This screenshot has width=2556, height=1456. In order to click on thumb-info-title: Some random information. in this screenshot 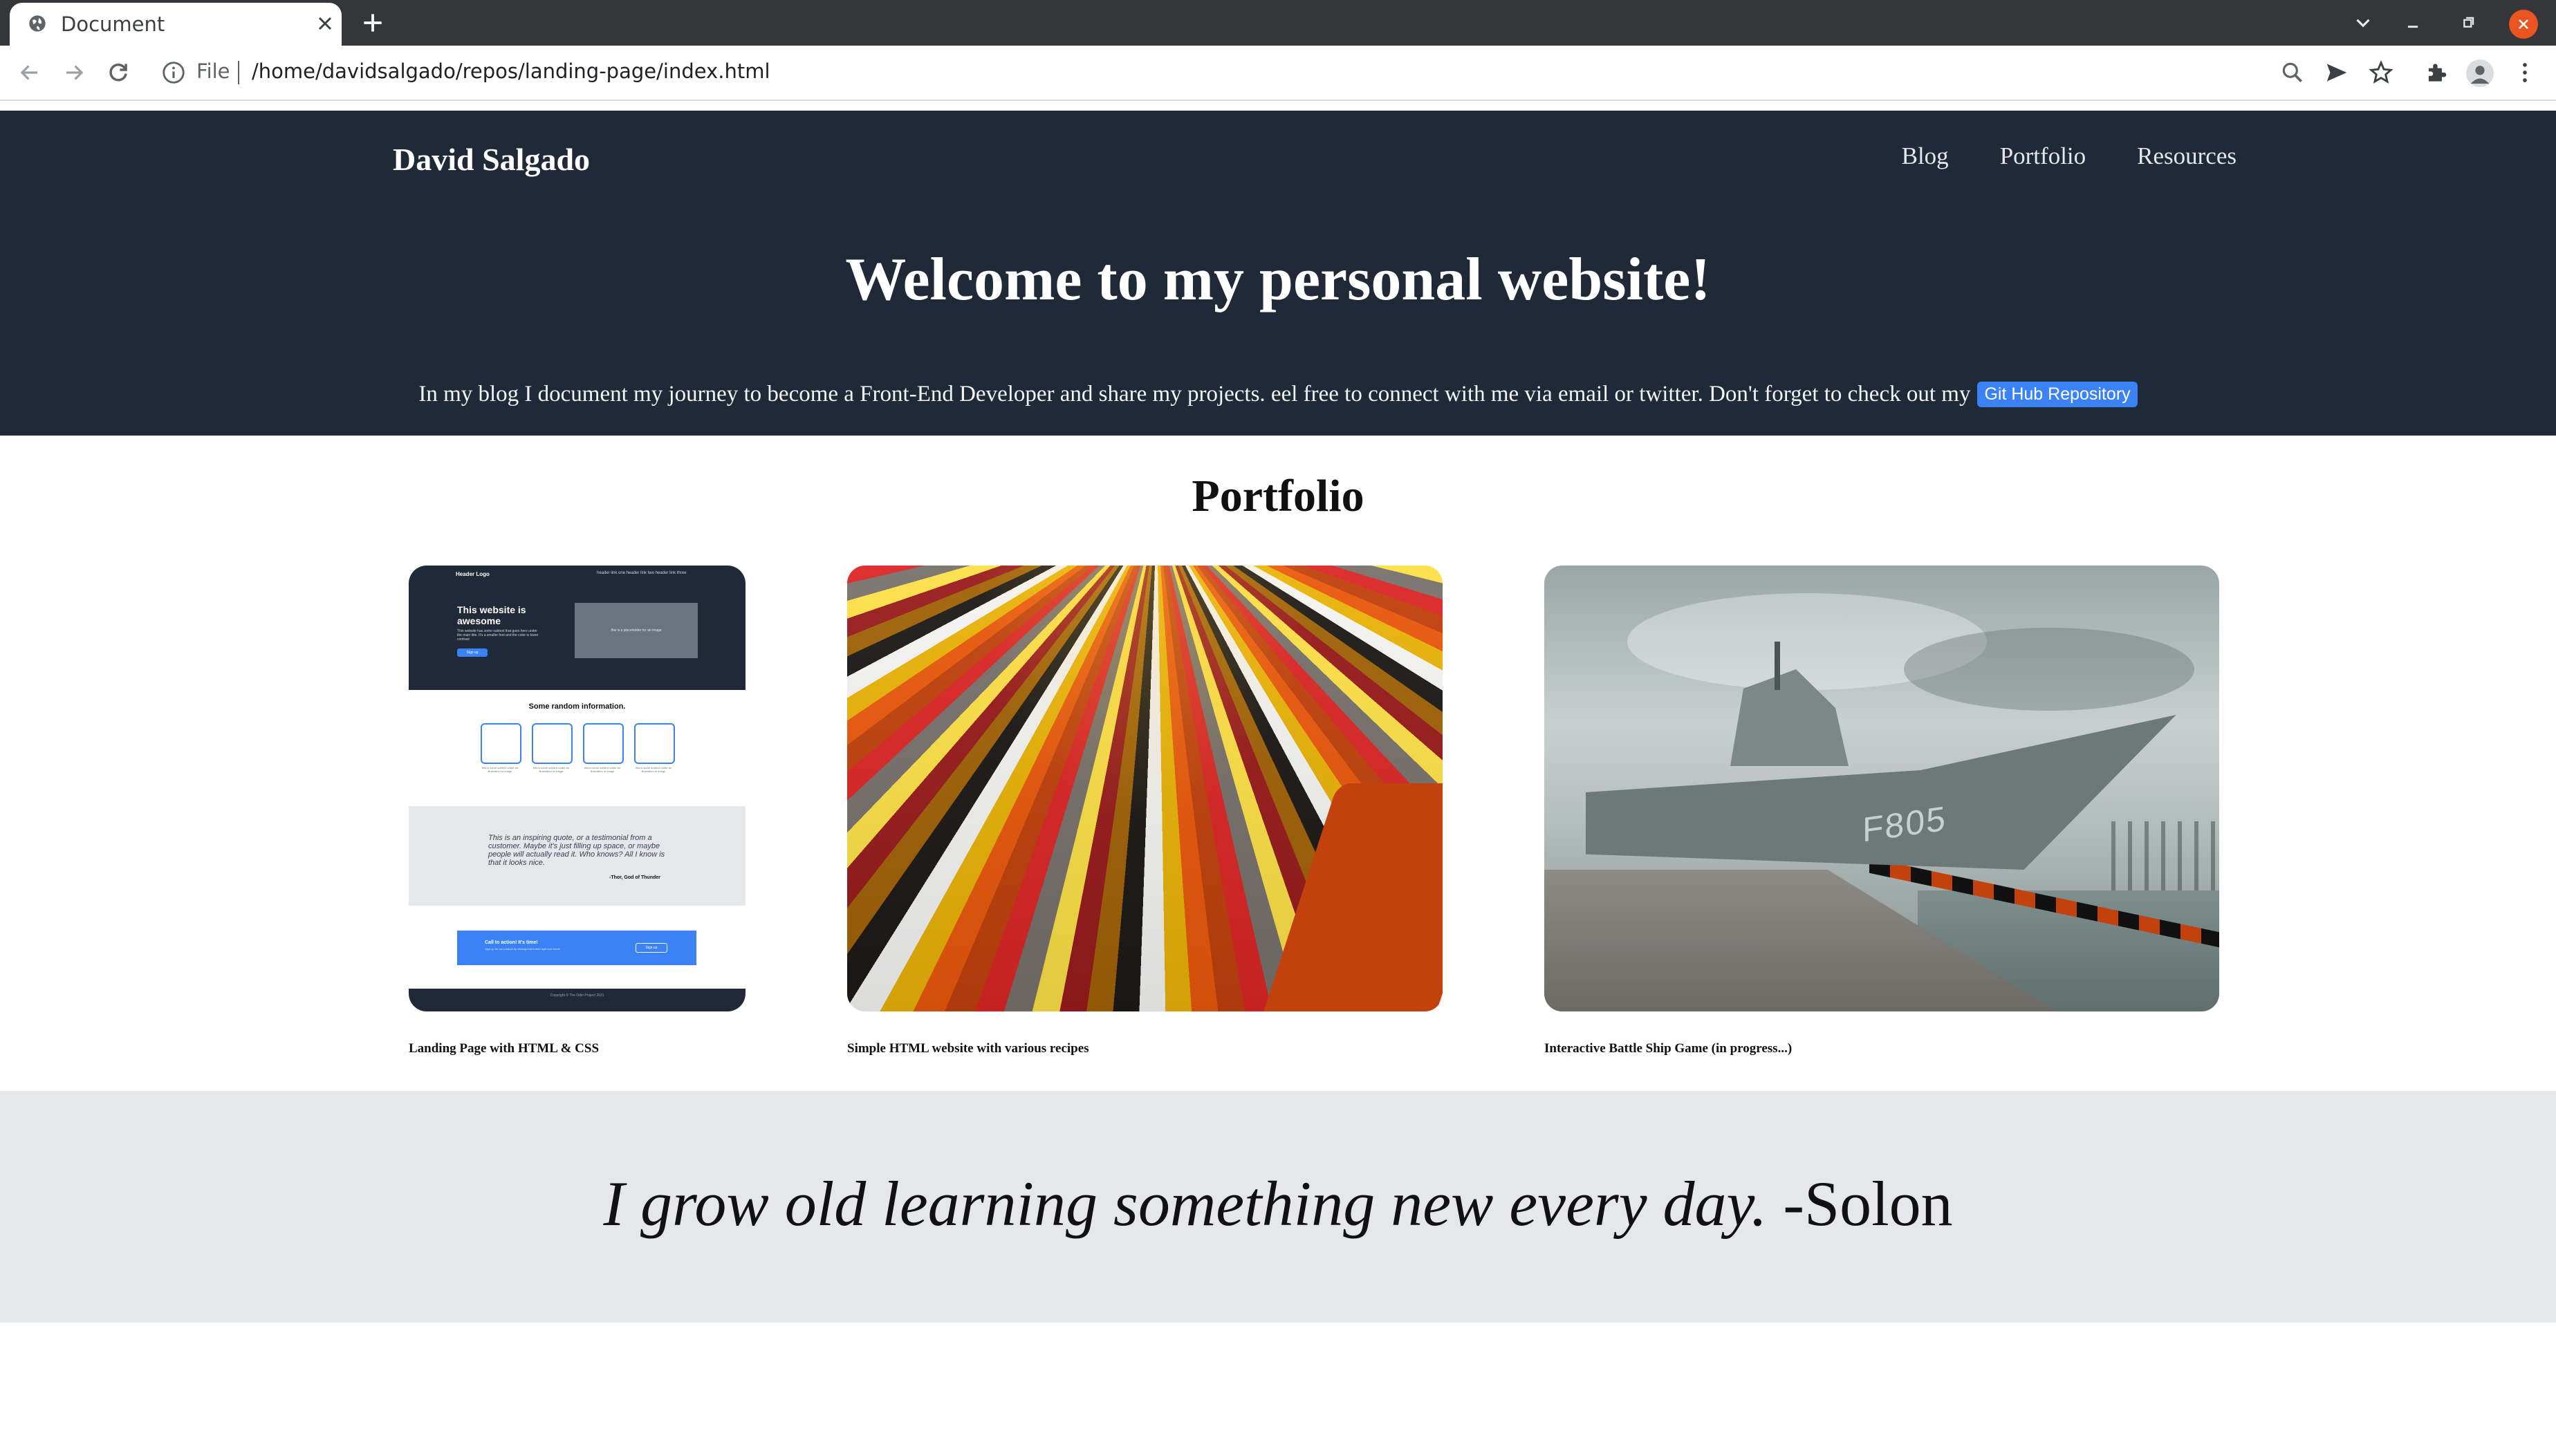, I will do `click(577, 706)`.